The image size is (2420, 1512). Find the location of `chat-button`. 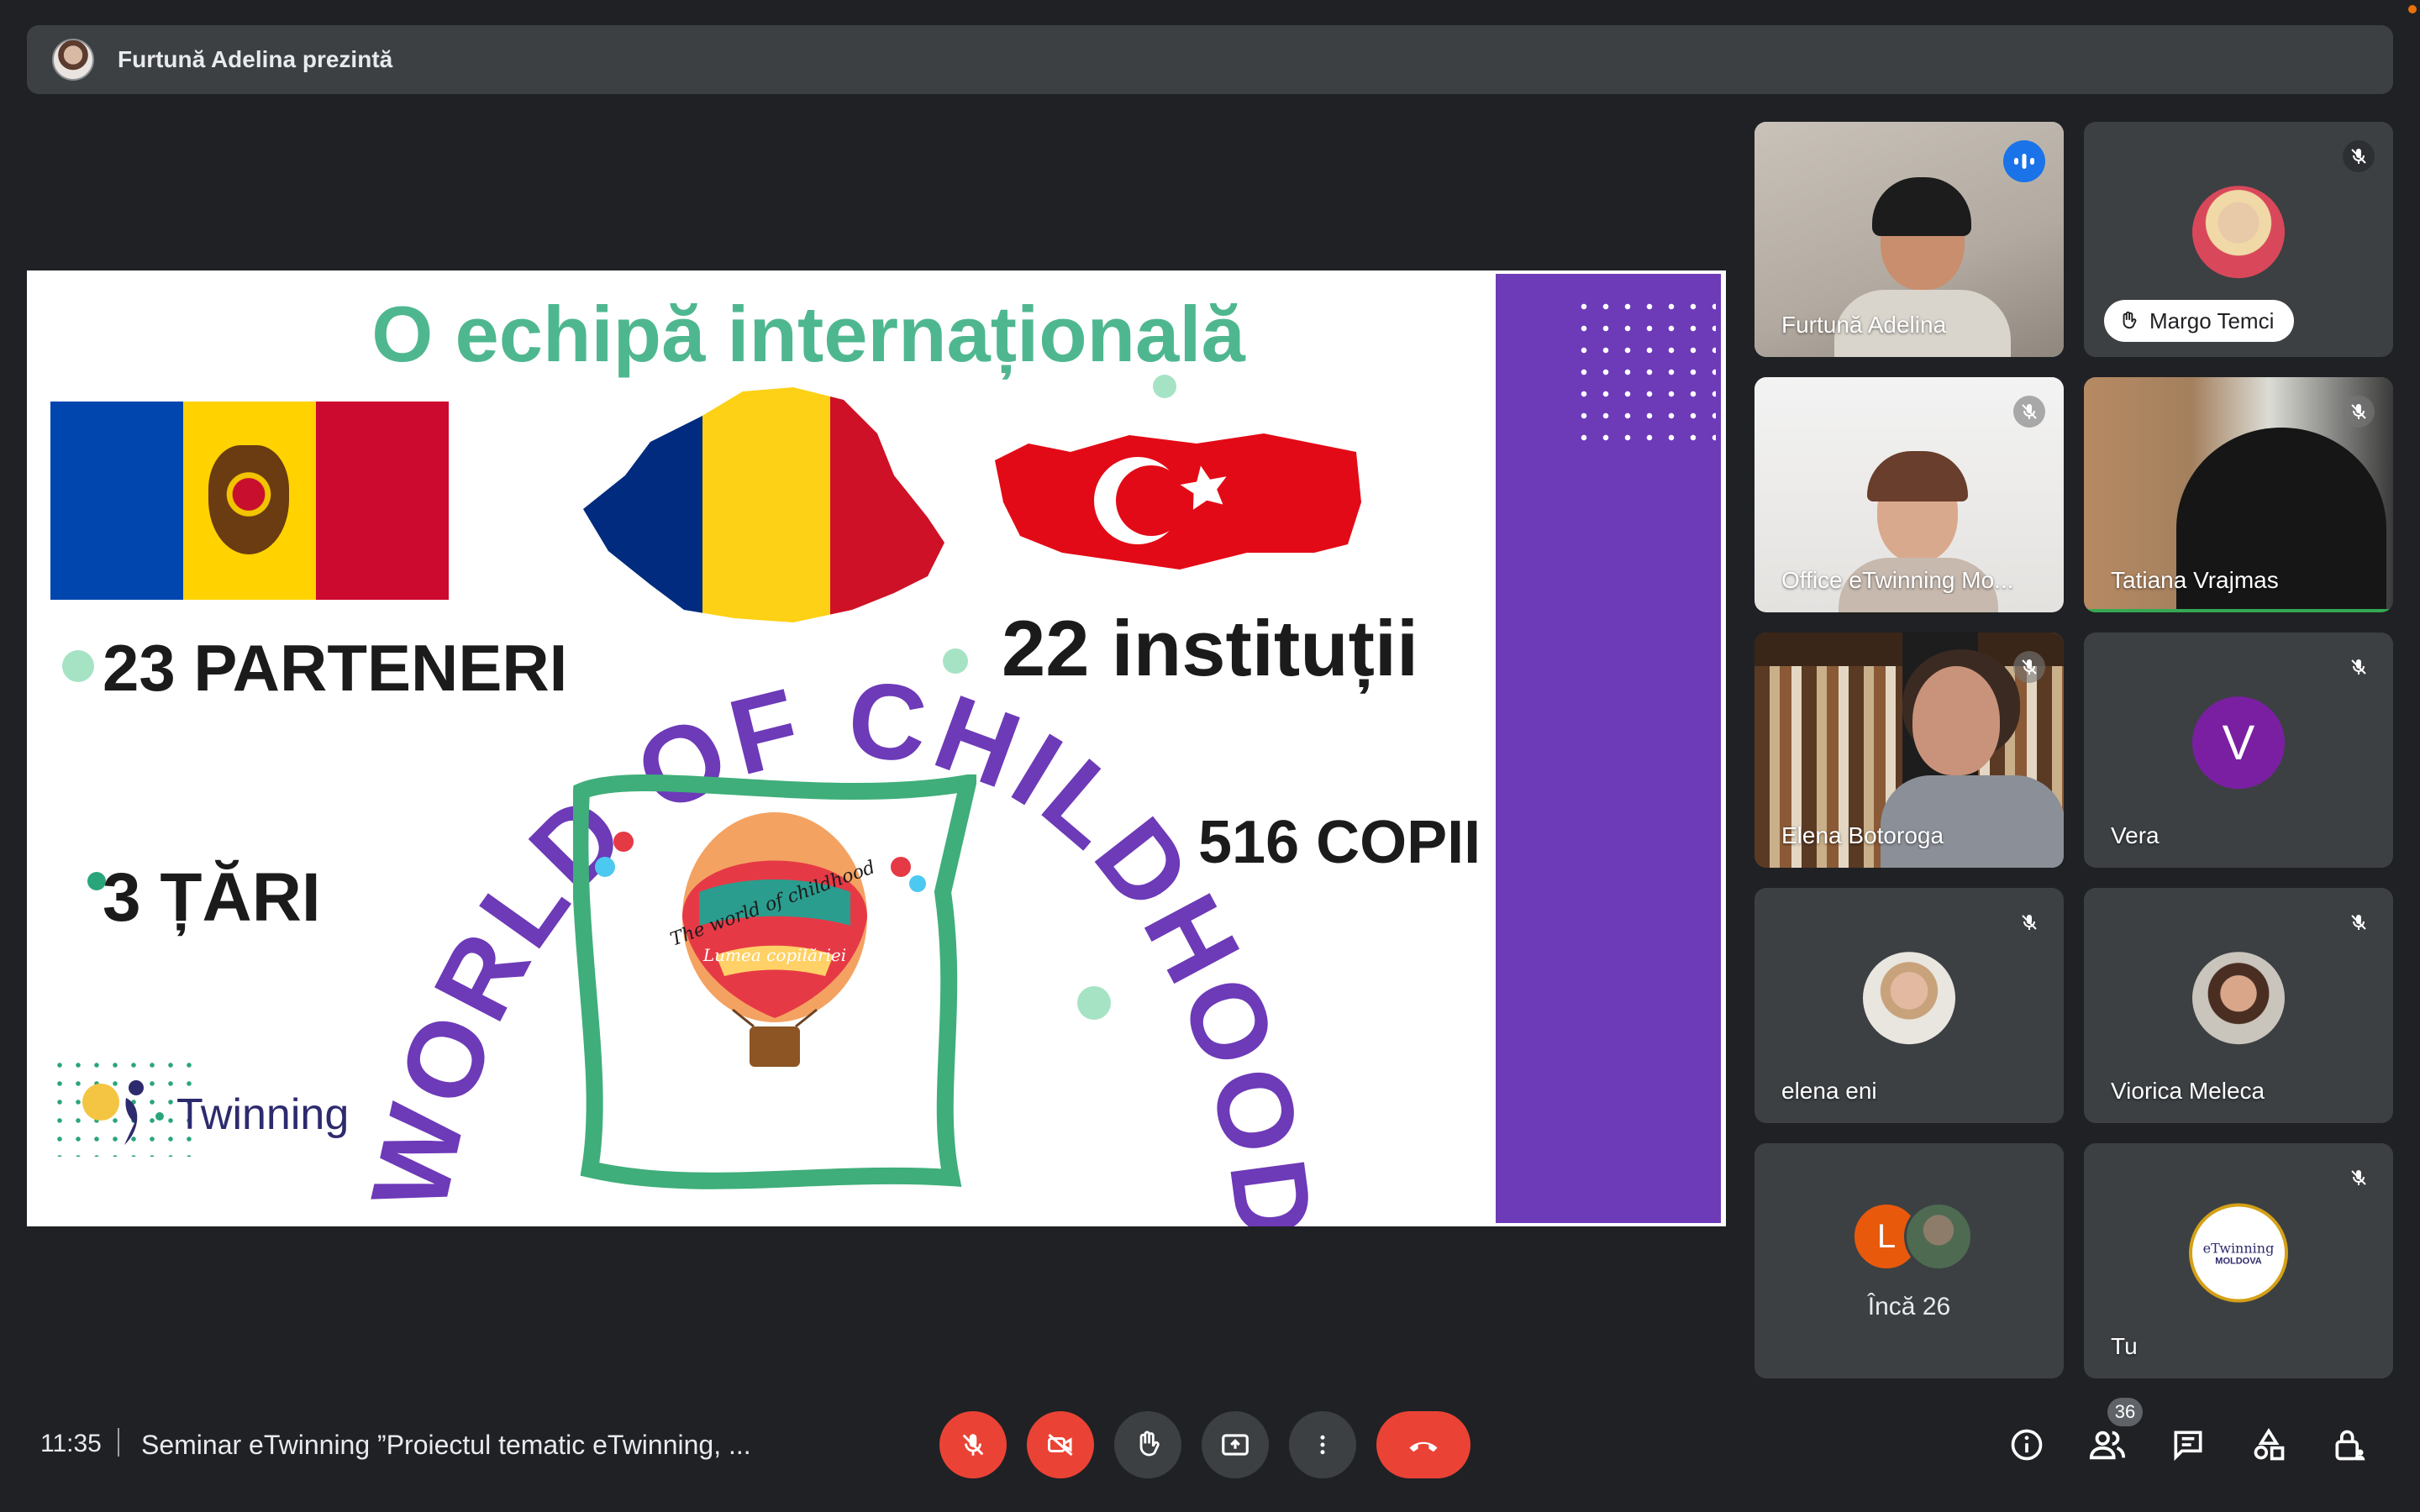

chat-button is located at coordinates (2188, 1445).